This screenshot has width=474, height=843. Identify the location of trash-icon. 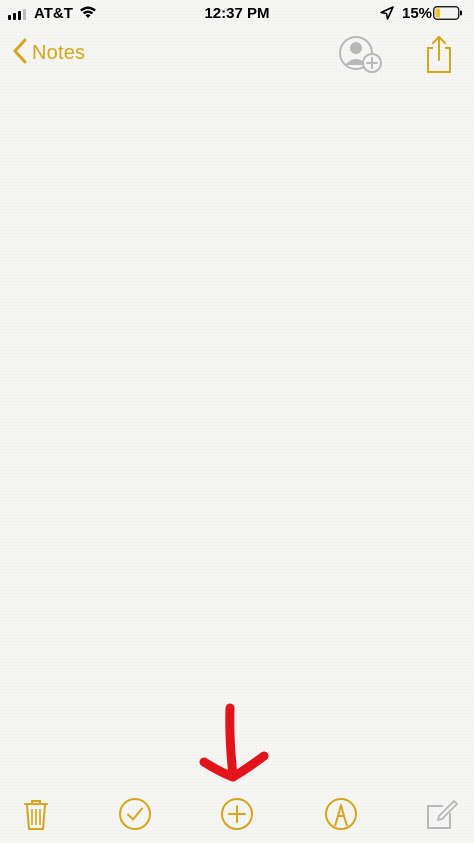
(36, 818).